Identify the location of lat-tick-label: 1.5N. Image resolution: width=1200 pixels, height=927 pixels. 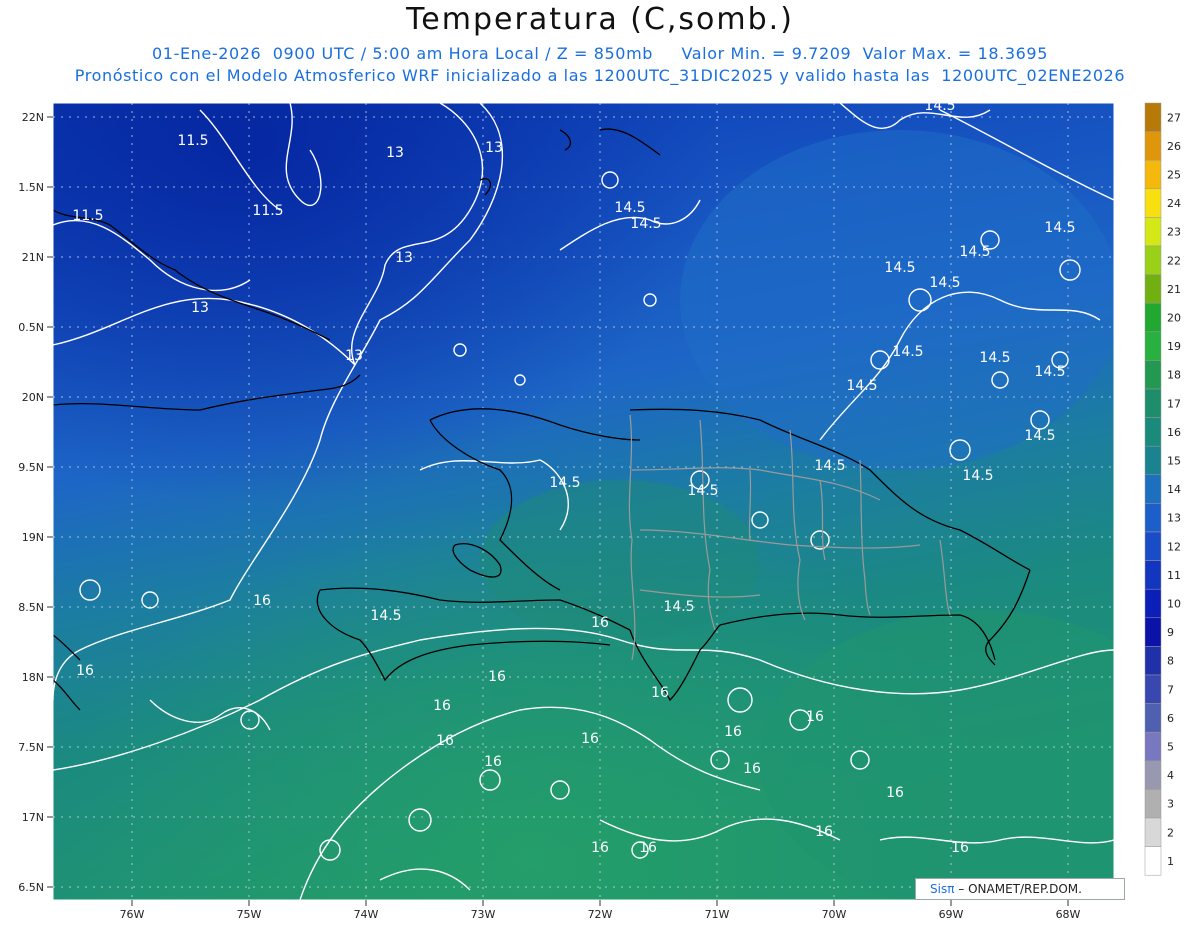
(31, 187).